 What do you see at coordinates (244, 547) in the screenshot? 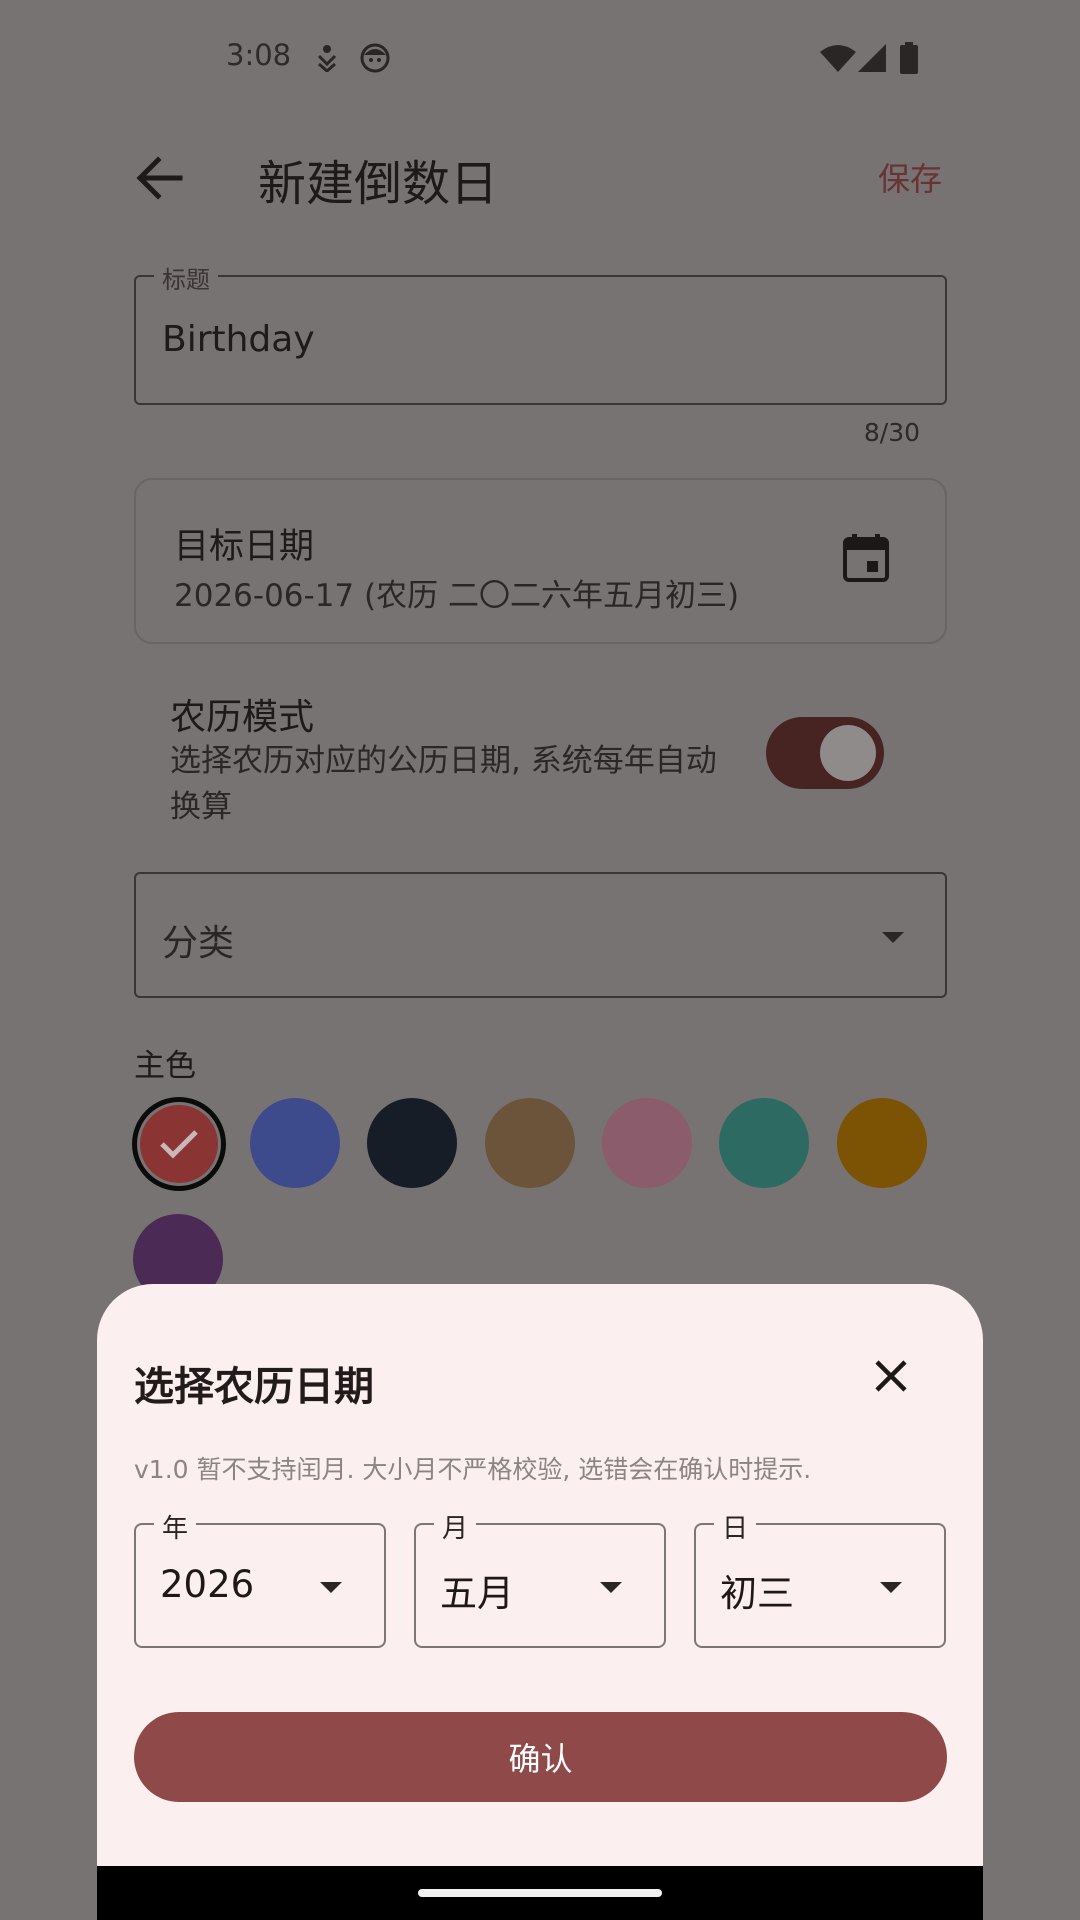
I see `target-date-label: 目标日期` at bounding box center [244, 547].